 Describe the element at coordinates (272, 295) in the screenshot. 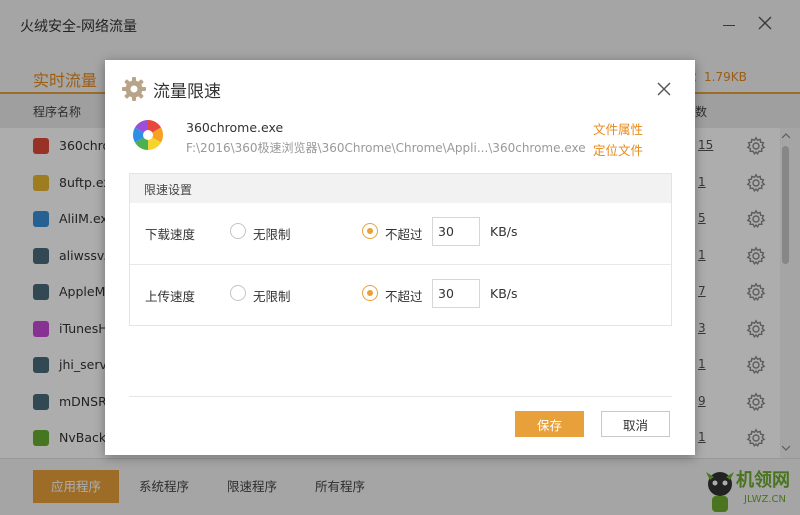

I see `upload-unlimited-label: 无限制` at that location.